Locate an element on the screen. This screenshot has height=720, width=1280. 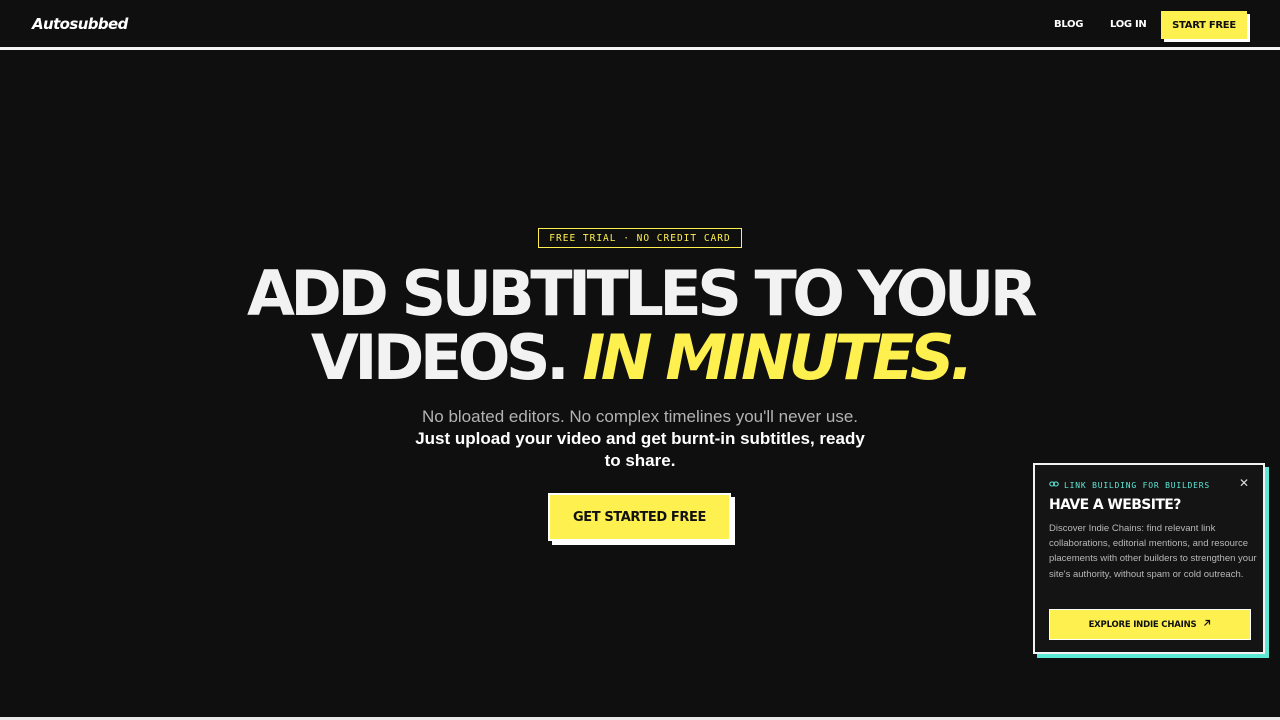
explore-indie-chains-button: EXPLORE INDIE CHAINS is located at coordinates (1150, 624).